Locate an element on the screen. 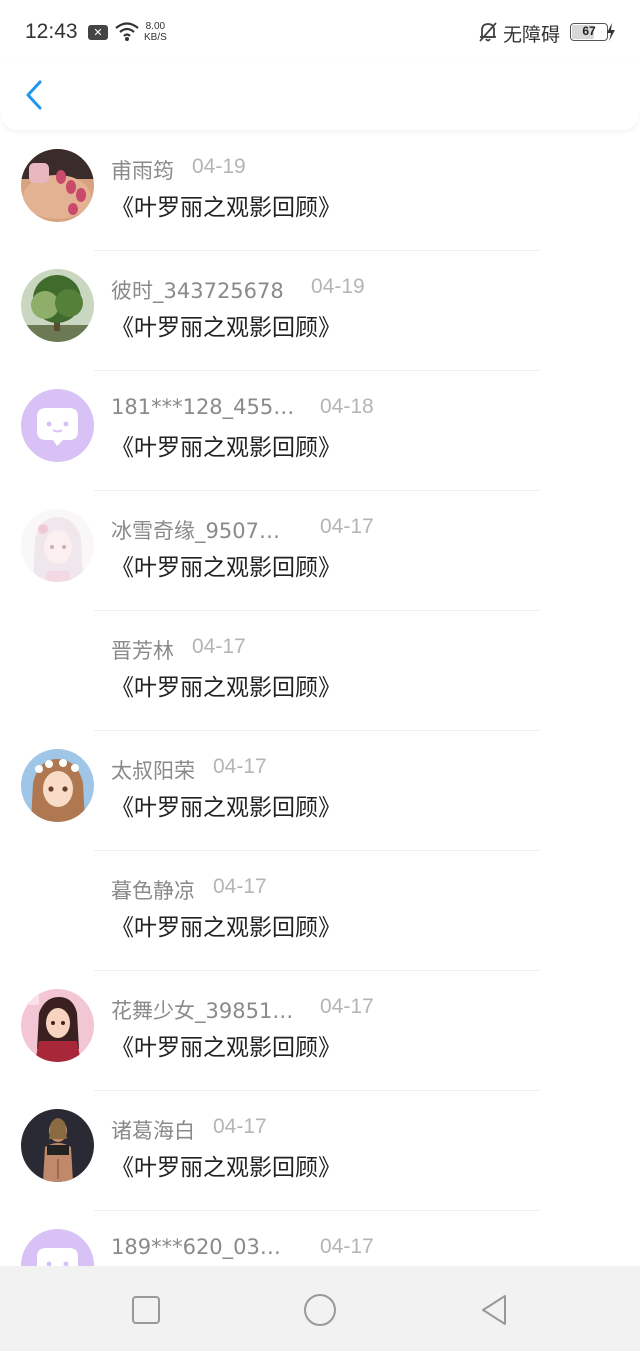 This screenshot has height=1351, width=640. anime-girl-white-image is located at coordinates (57, 545).